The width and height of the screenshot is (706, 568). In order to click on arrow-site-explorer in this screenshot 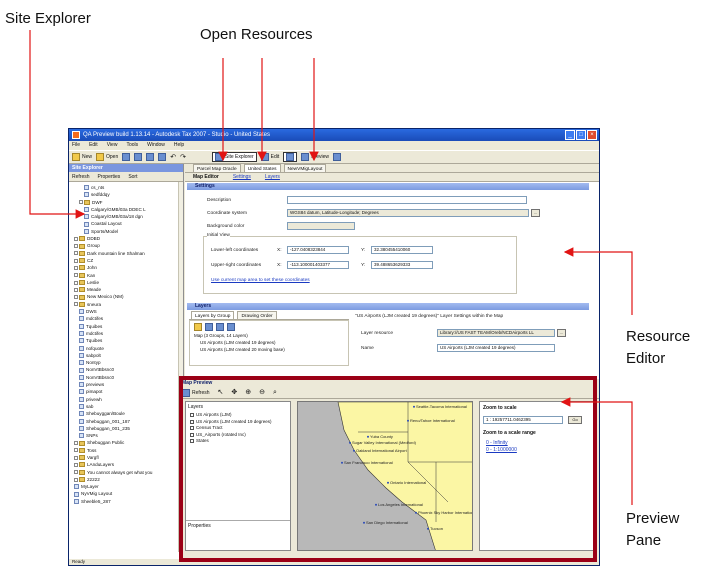, I will do `click(57, 124)`.